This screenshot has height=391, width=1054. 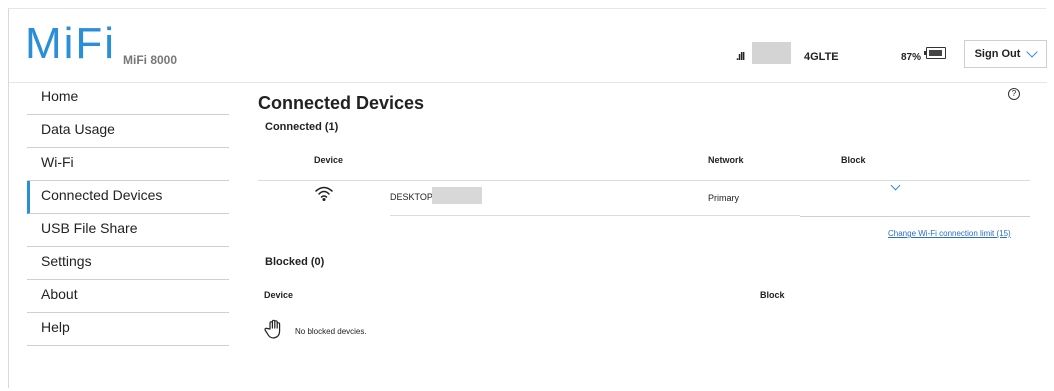 What do you see at coordinates (915, 216) in the screenshot?
I see `block-select-underline` at bounding box center [915, 216].